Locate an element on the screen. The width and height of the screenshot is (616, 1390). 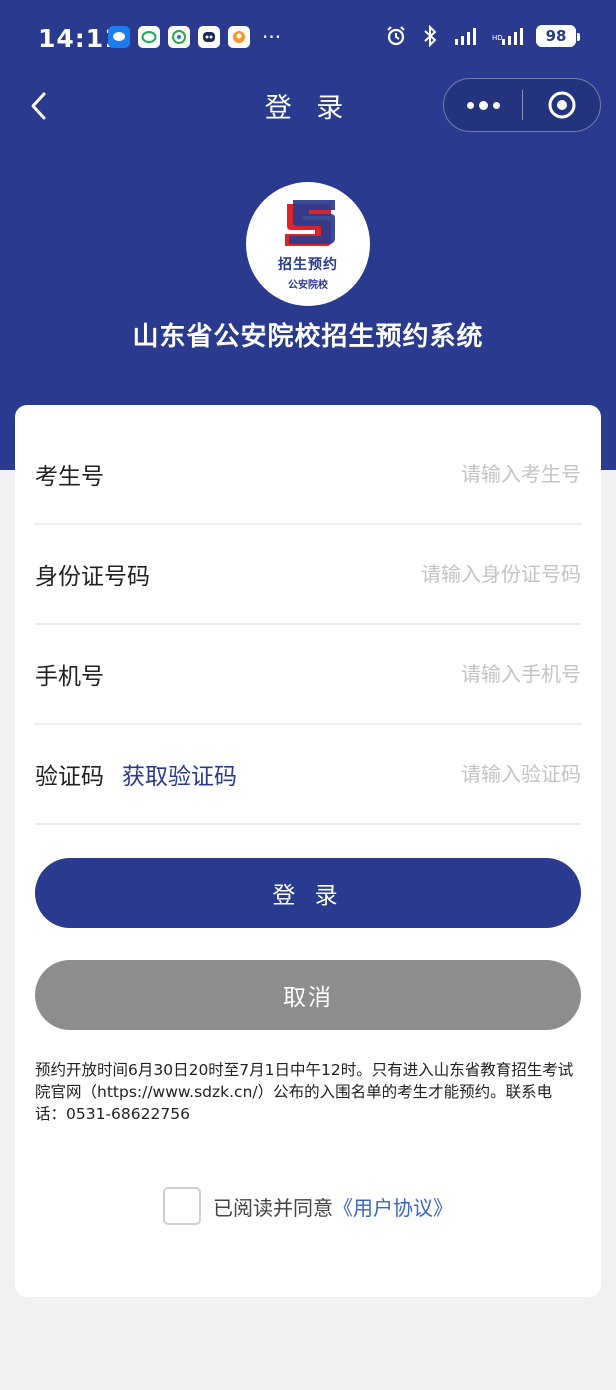
signal-icon is located at coordinates (467, 36).